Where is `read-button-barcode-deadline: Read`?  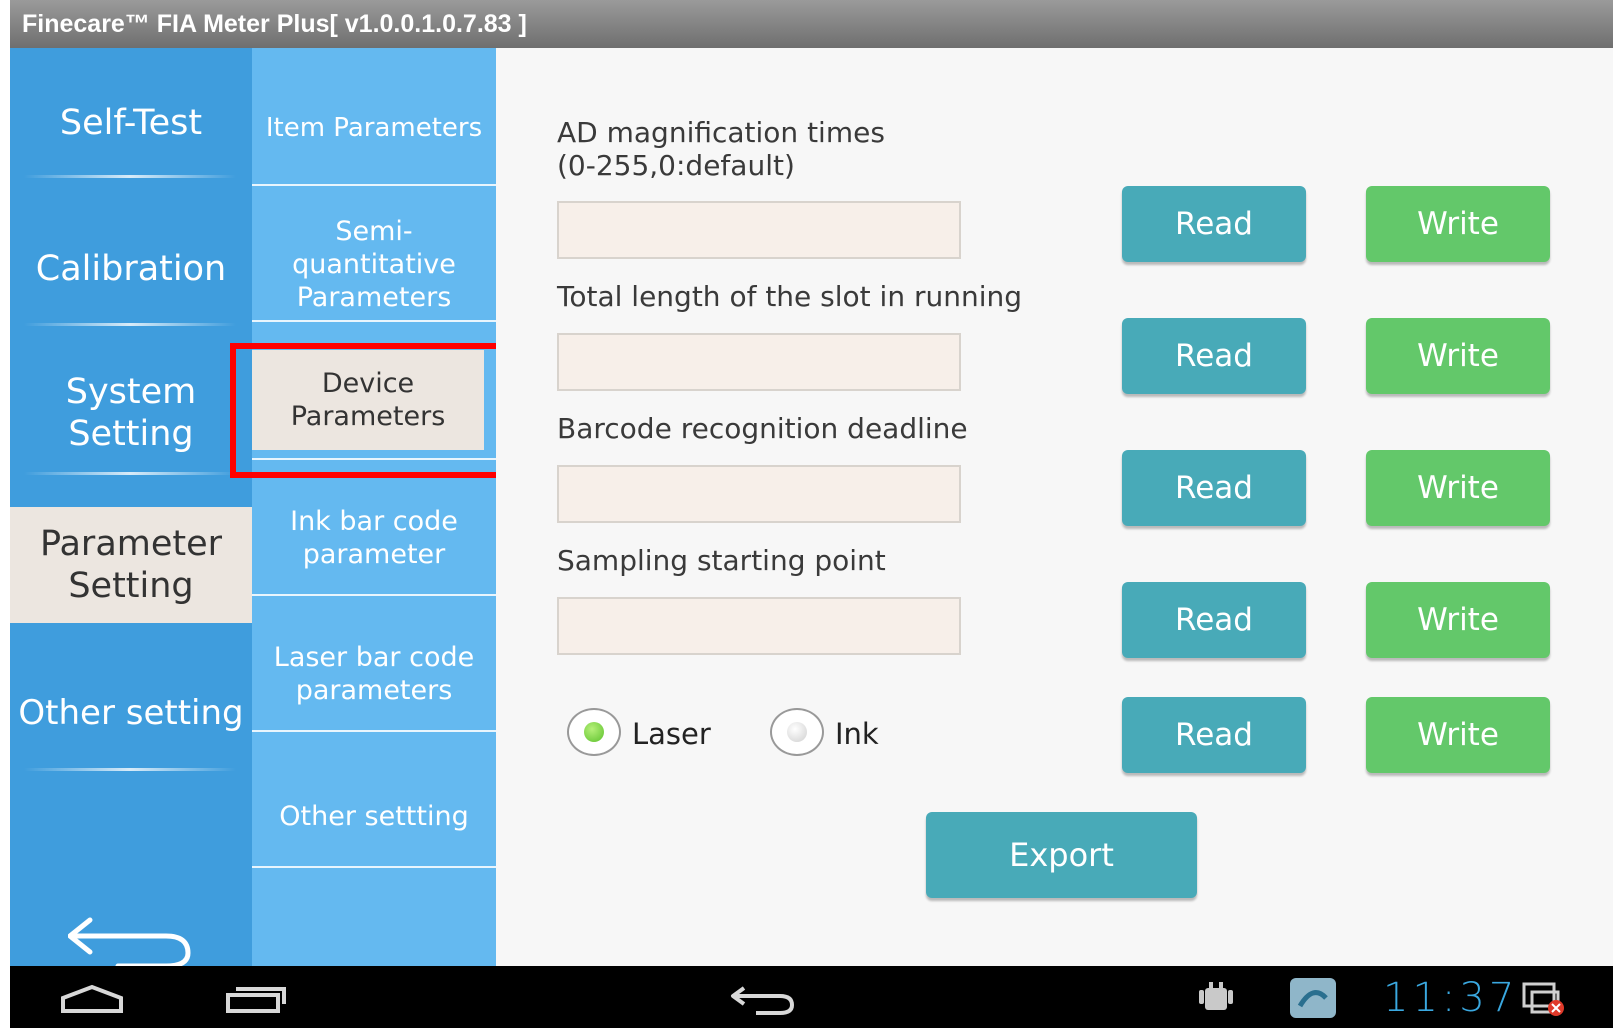
read-button-barcode-deadline: Read is located at coordinates (1214, 488).